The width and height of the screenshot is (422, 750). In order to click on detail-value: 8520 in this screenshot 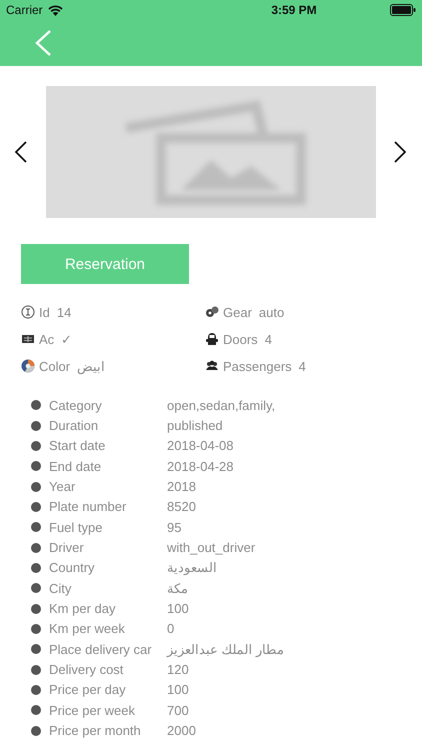, I will do `click(181, 506)`.